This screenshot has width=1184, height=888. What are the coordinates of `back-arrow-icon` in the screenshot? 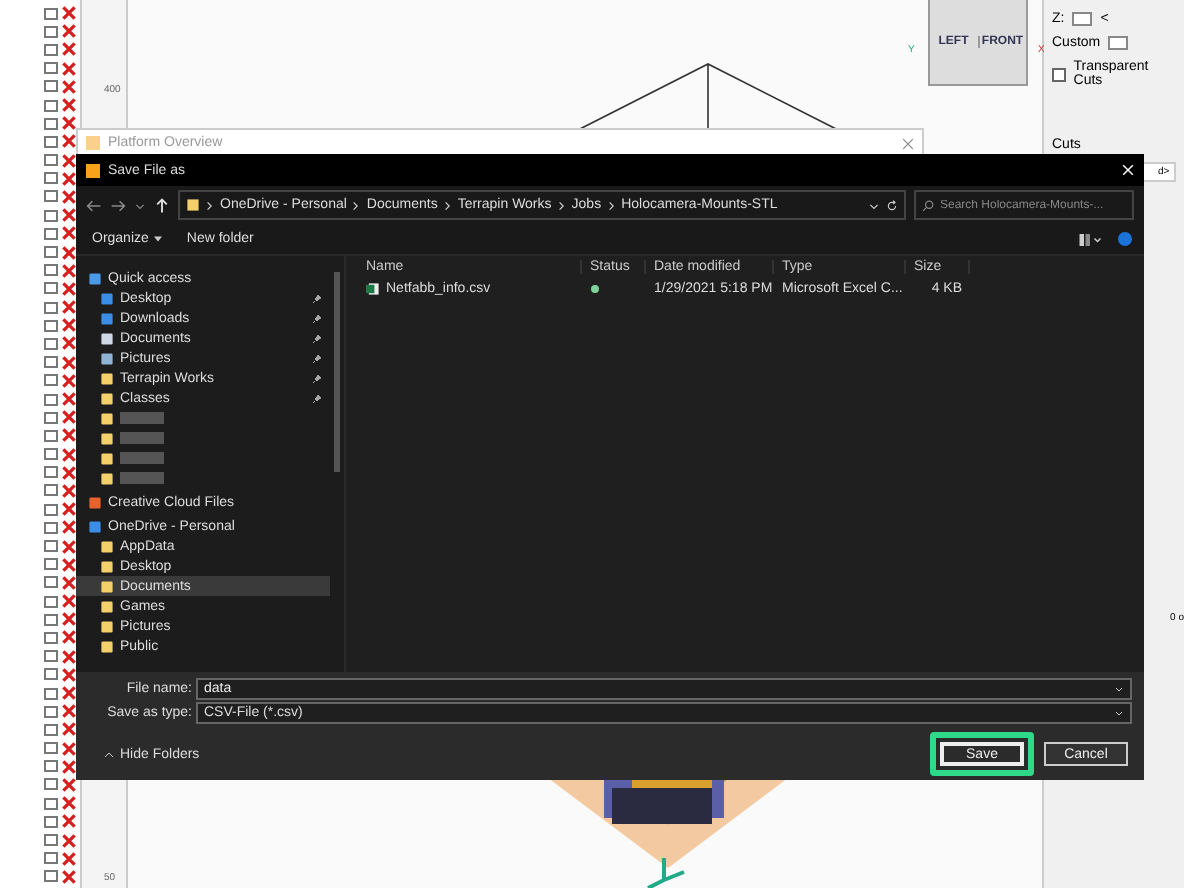 It's located at (94, 205).